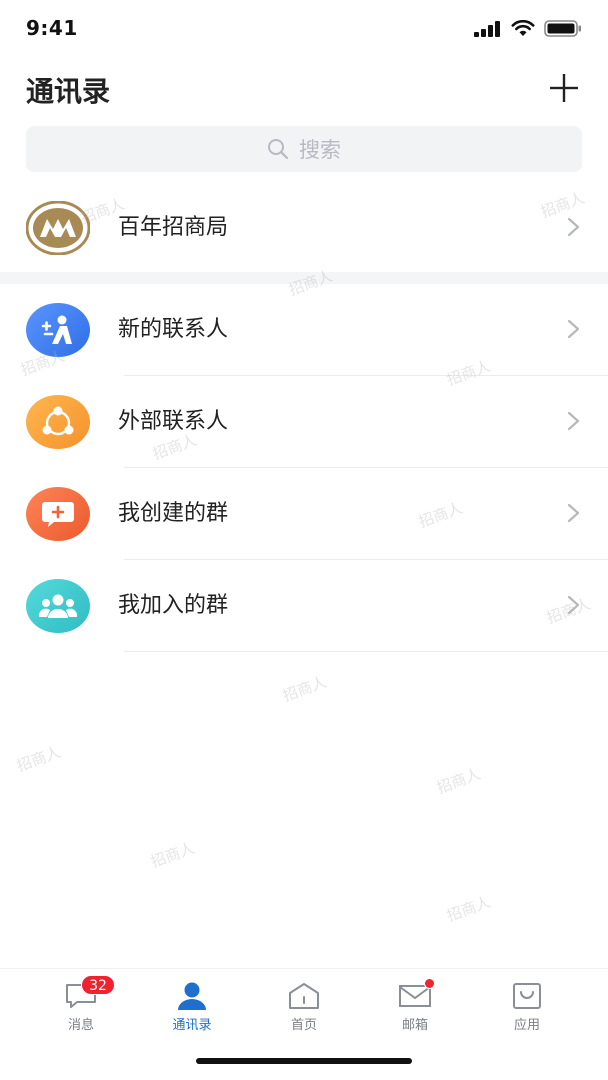 Image resolution: width=608 pixels, height=1080 pixels. I want to click on tab-apps: 应用, so click(527, 1011).